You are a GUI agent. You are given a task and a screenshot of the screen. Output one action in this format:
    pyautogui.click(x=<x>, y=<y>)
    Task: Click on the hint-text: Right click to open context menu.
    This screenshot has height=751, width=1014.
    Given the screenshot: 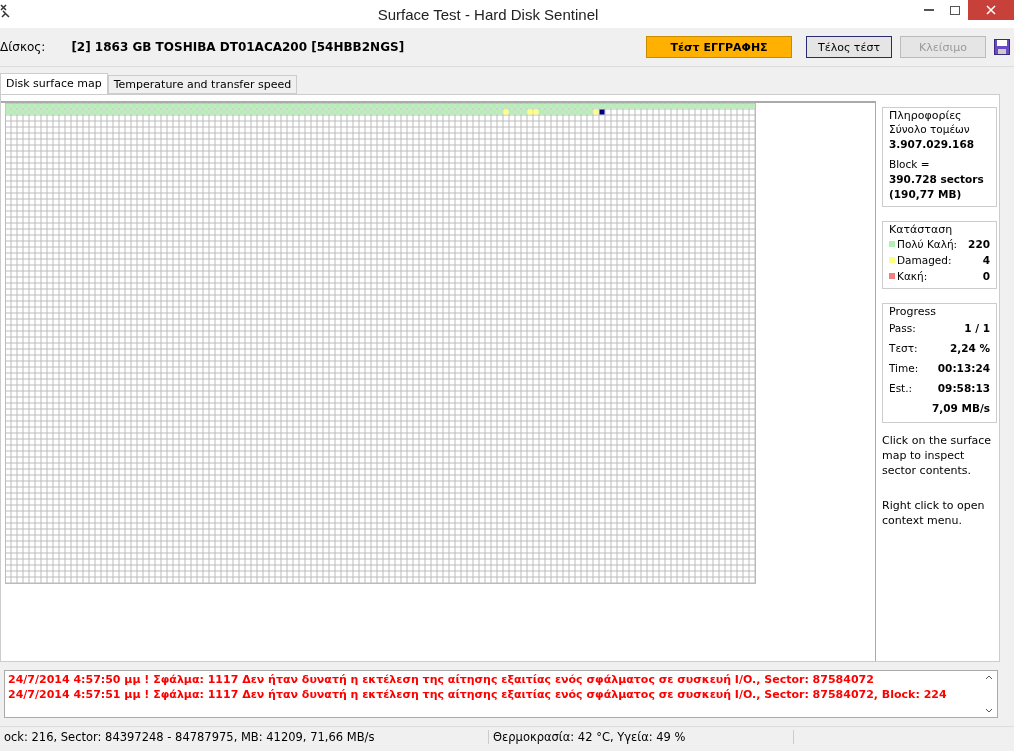 What is the action you would take?
    pyautogui.click(x=934, y=513)
    